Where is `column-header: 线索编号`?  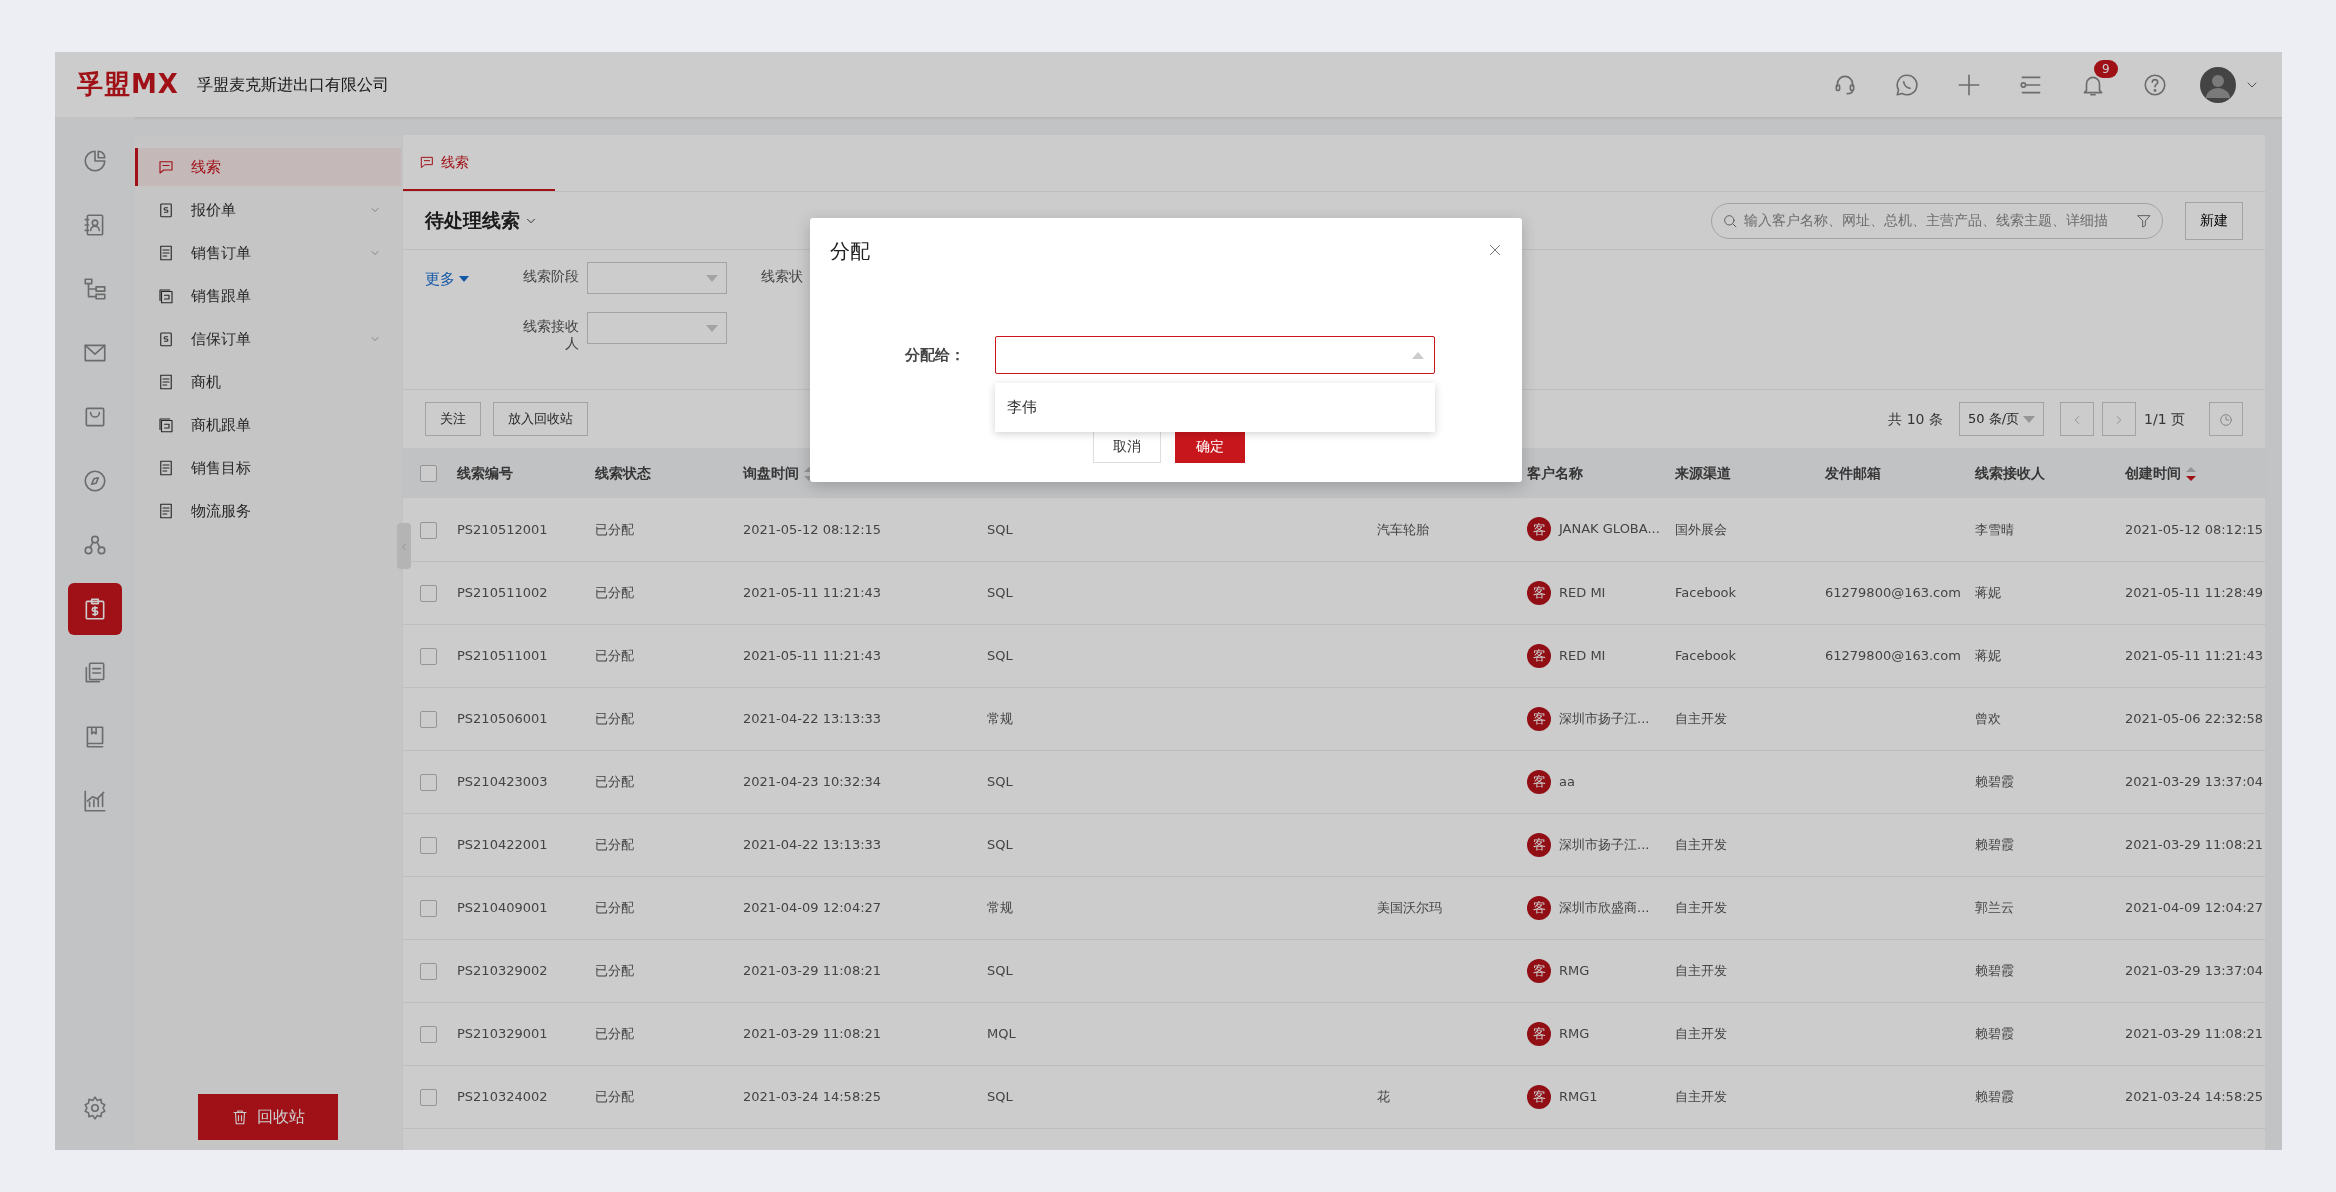
column-header: 线索编号 is located at coordinates (485, 472).